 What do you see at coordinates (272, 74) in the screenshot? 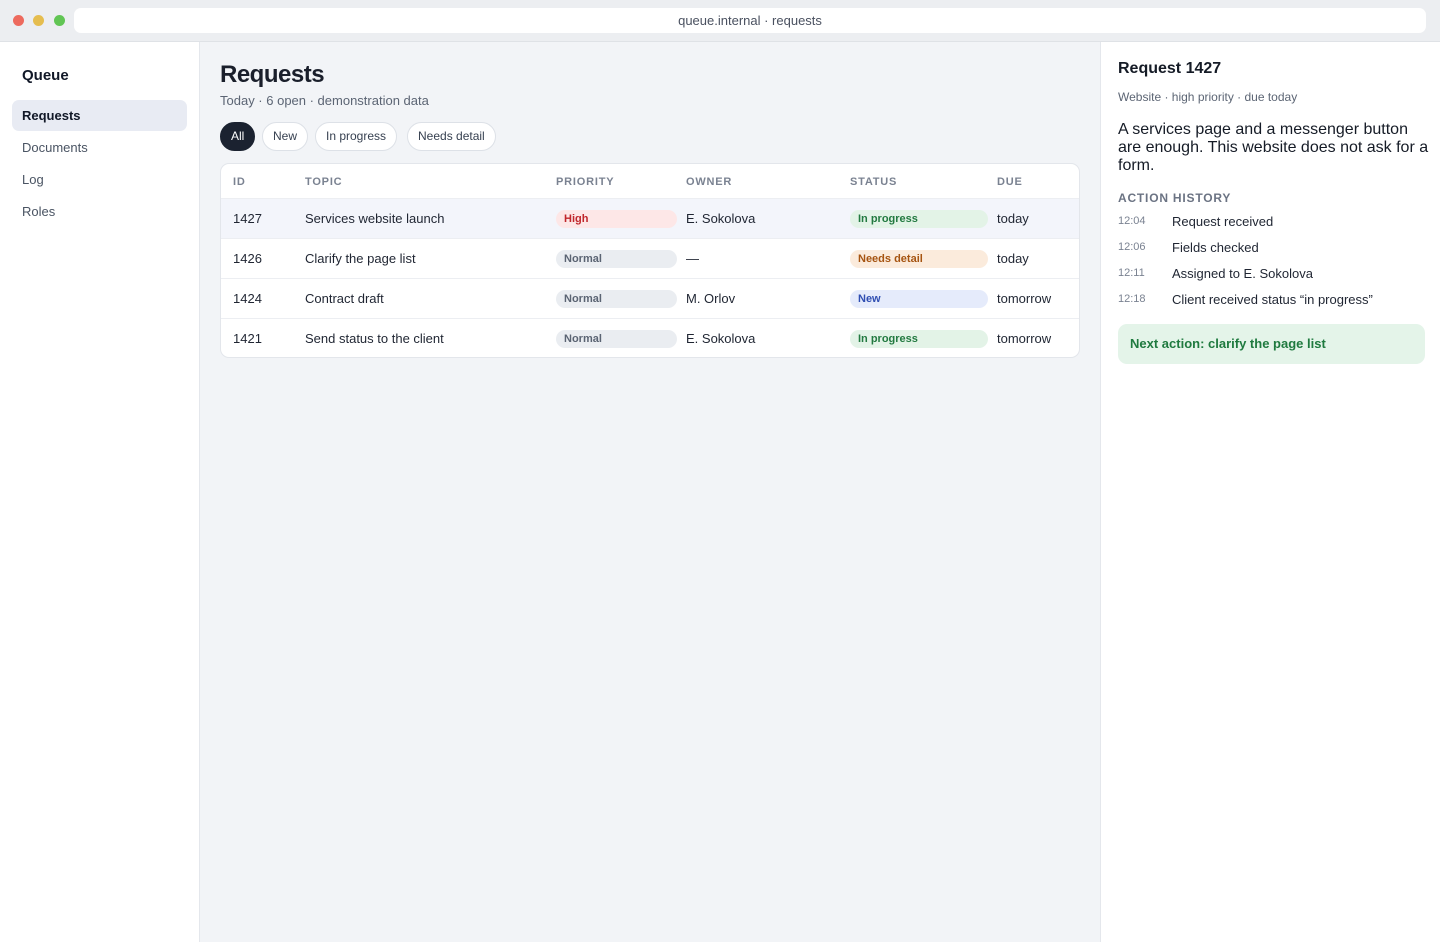
I see `page-title: Requests` at bounding box center [272, 74].